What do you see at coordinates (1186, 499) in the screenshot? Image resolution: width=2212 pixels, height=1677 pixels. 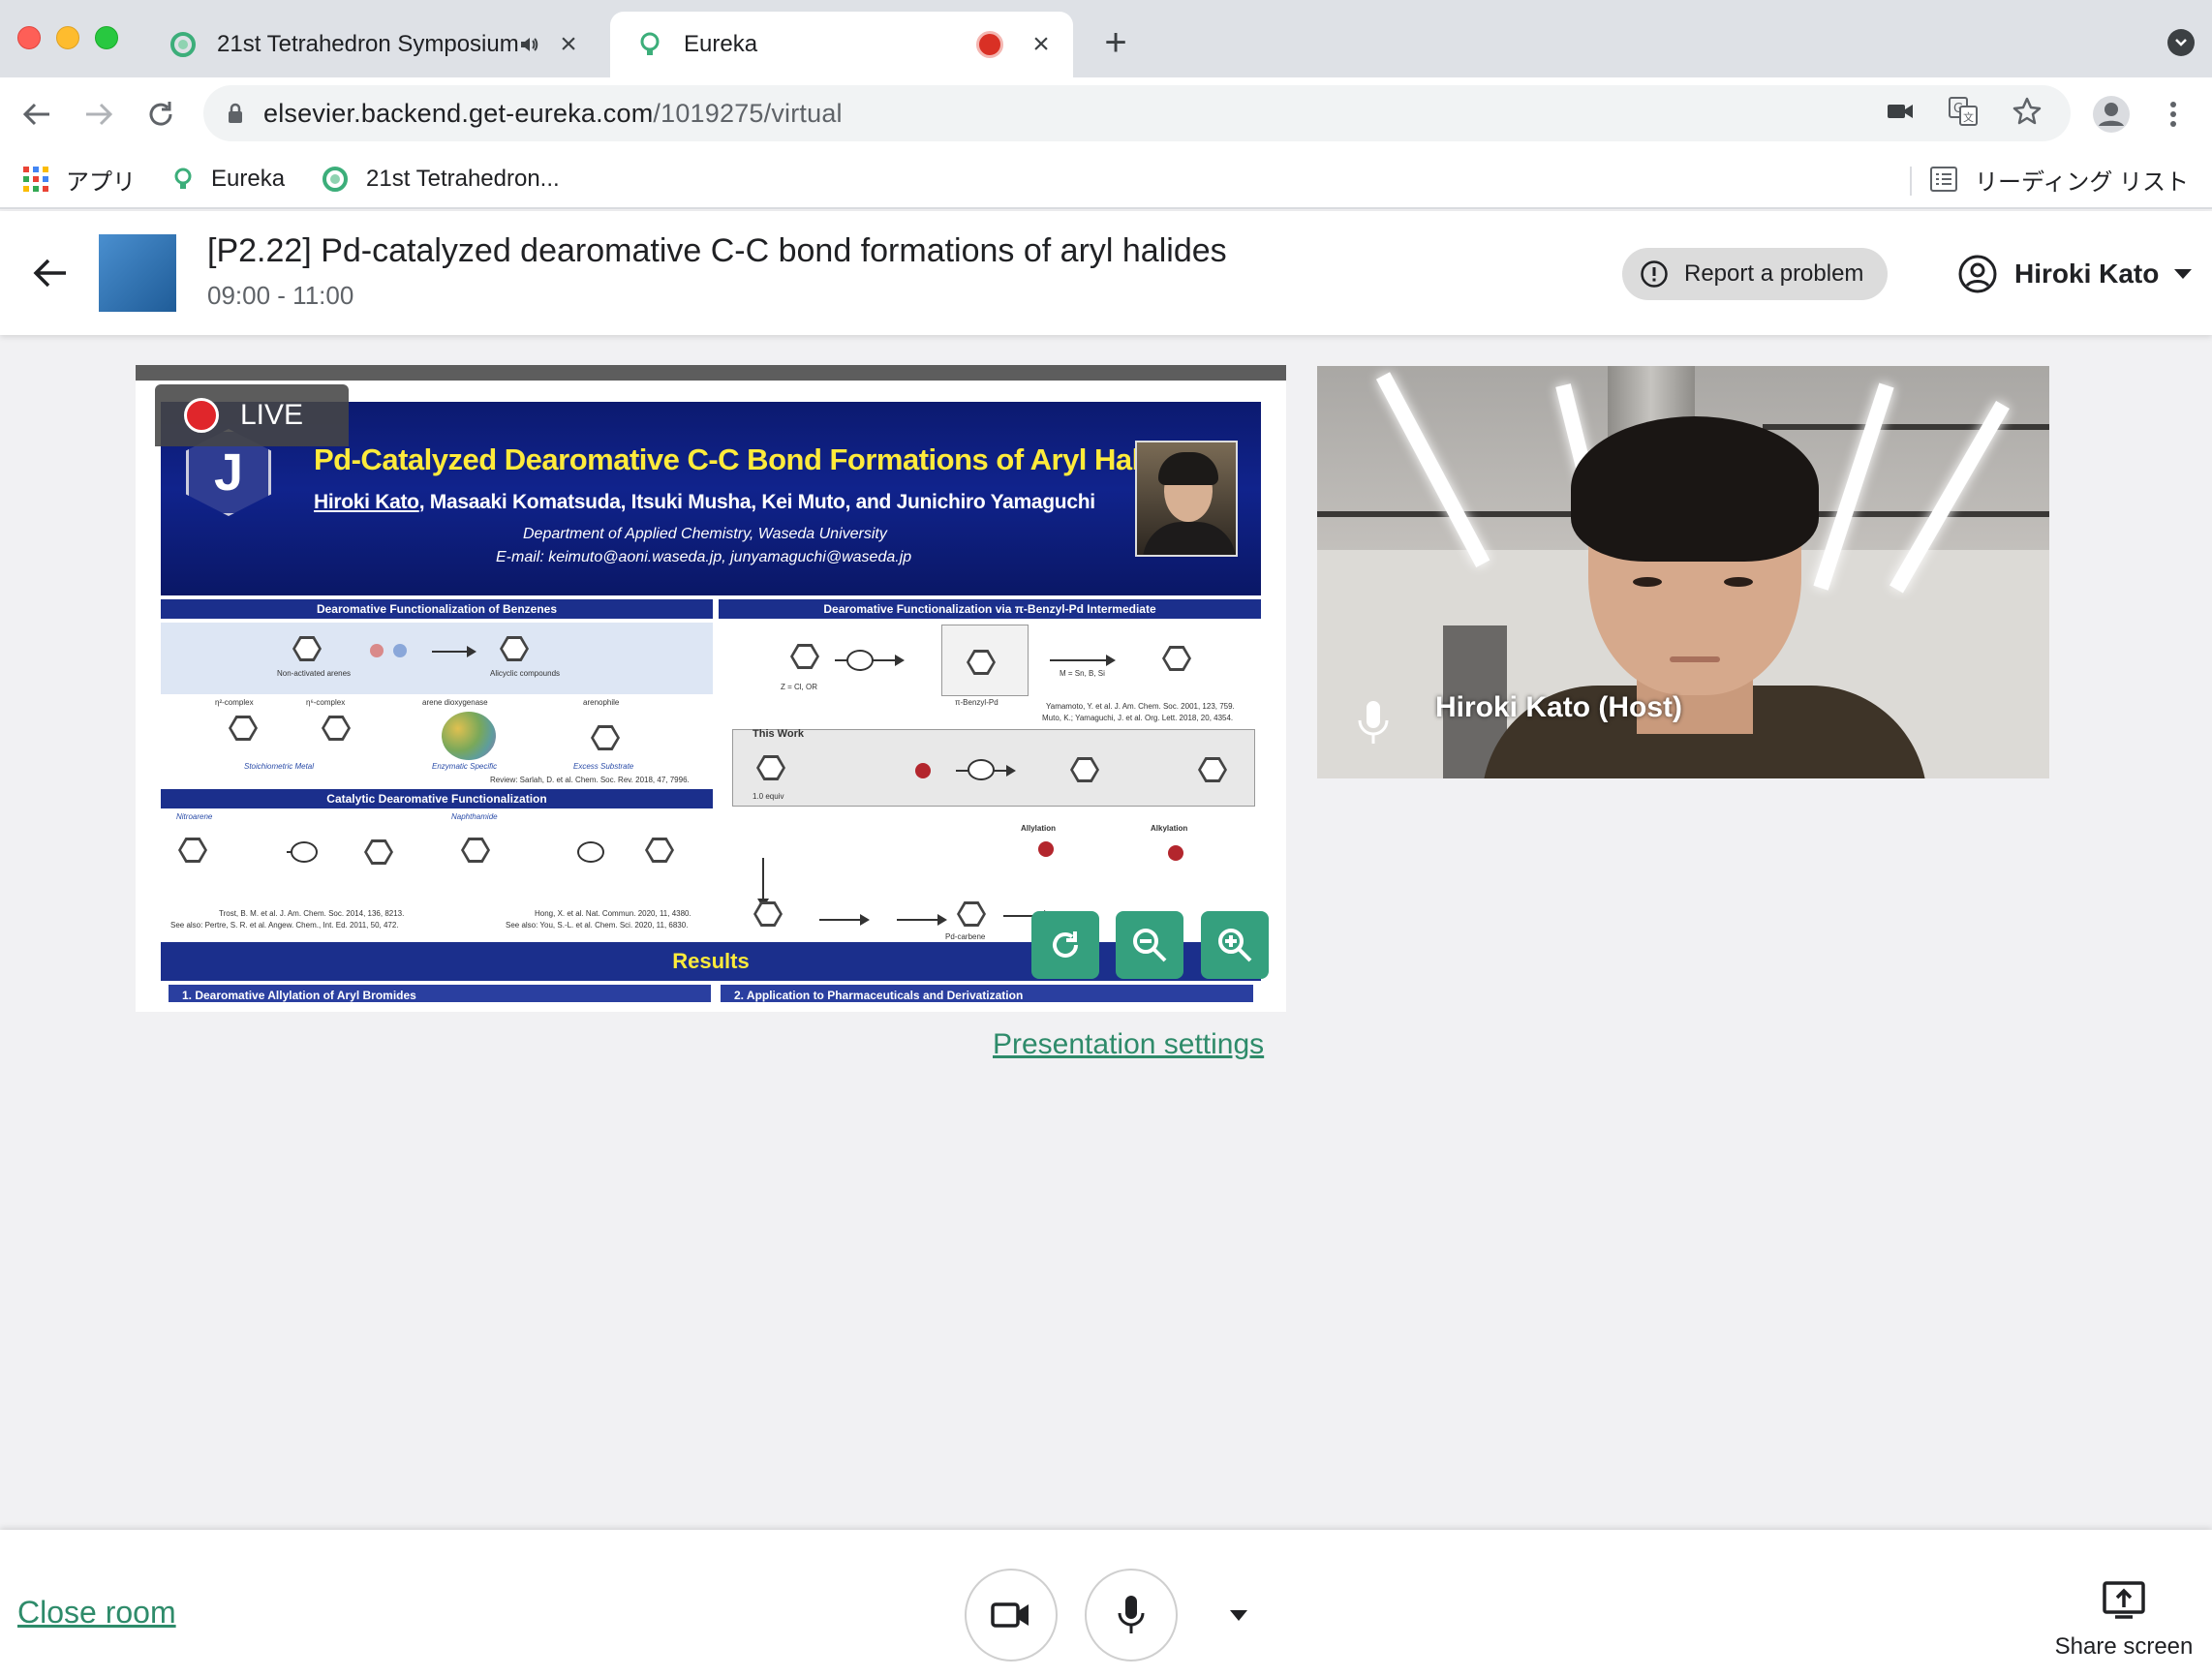 I see `presenter-photo` at bounding box center [1186, 499].